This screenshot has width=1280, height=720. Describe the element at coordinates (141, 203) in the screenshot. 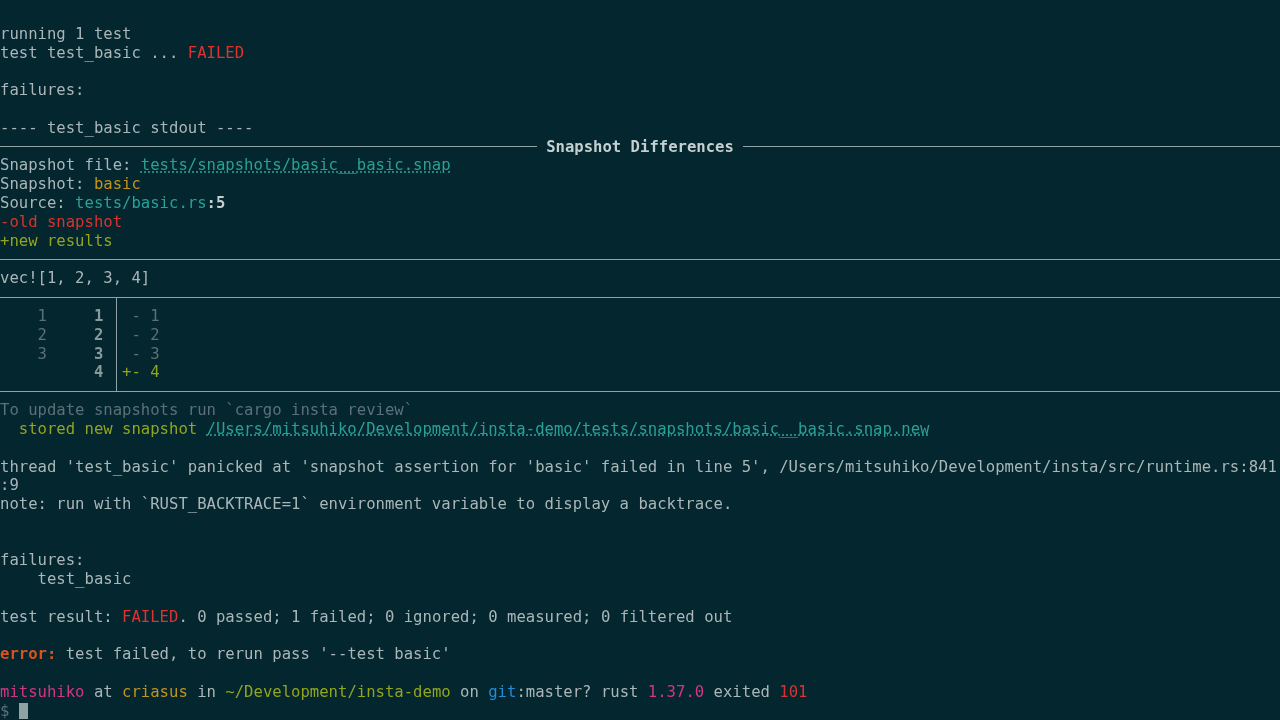

I see `source-path: tests/basic.rs` at that location.